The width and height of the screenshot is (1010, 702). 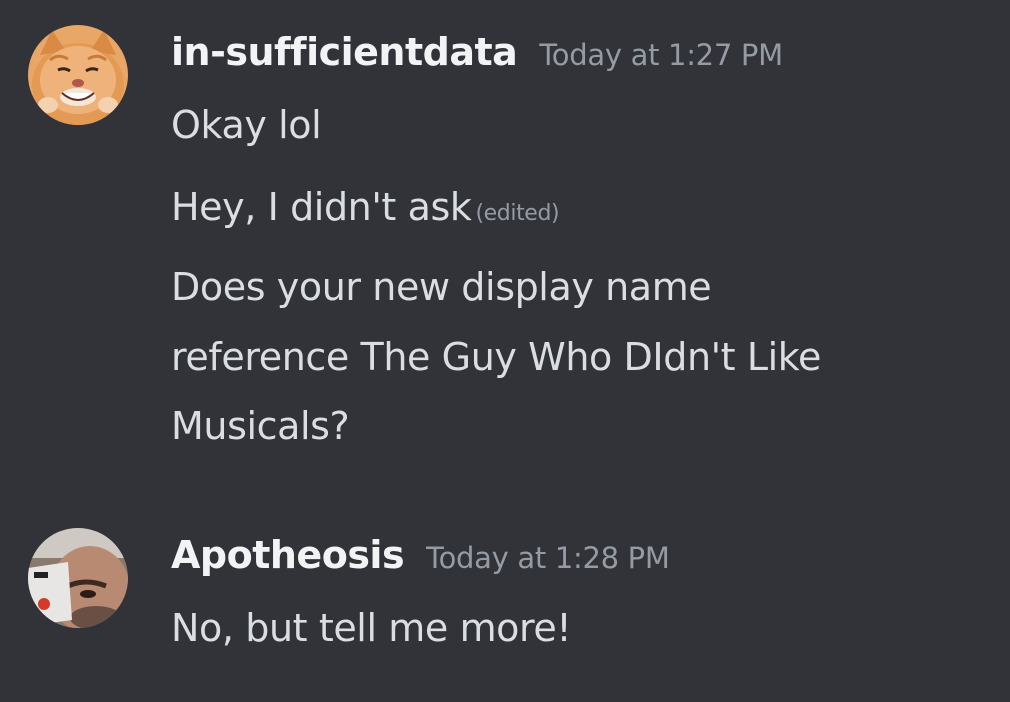 I want to click on message-text: reference The Guy Who DIdn't Like, so click(x=496, y=357).